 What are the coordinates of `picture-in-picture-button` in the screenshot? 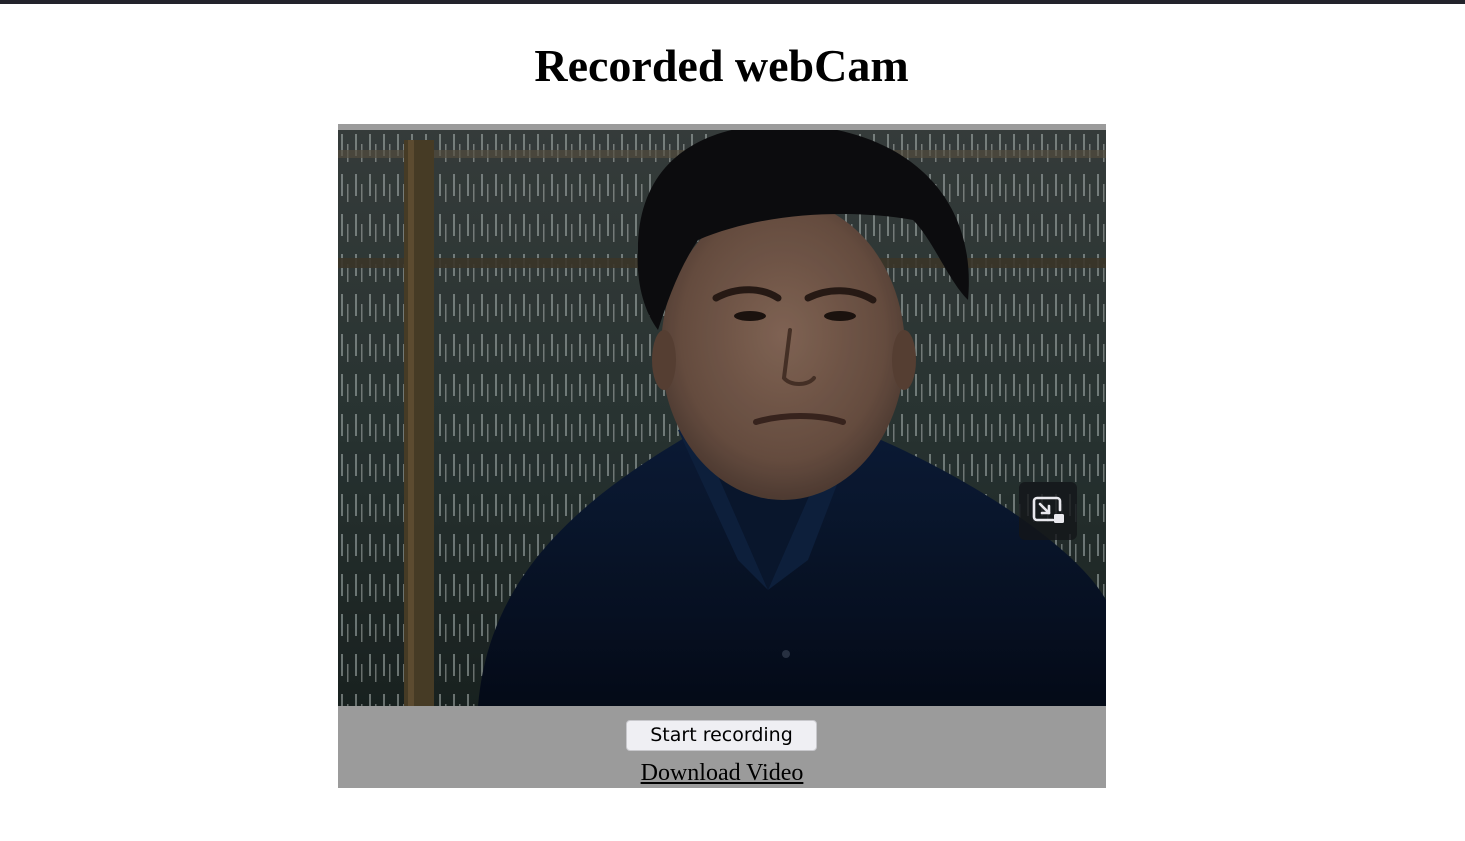 It's located at (1048, 511).